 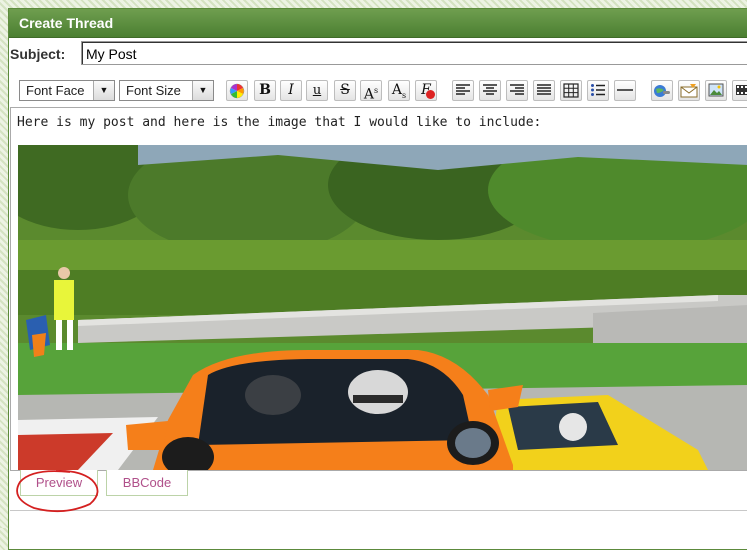 I want to click on align-left-icon, so click(x=463, y=90).